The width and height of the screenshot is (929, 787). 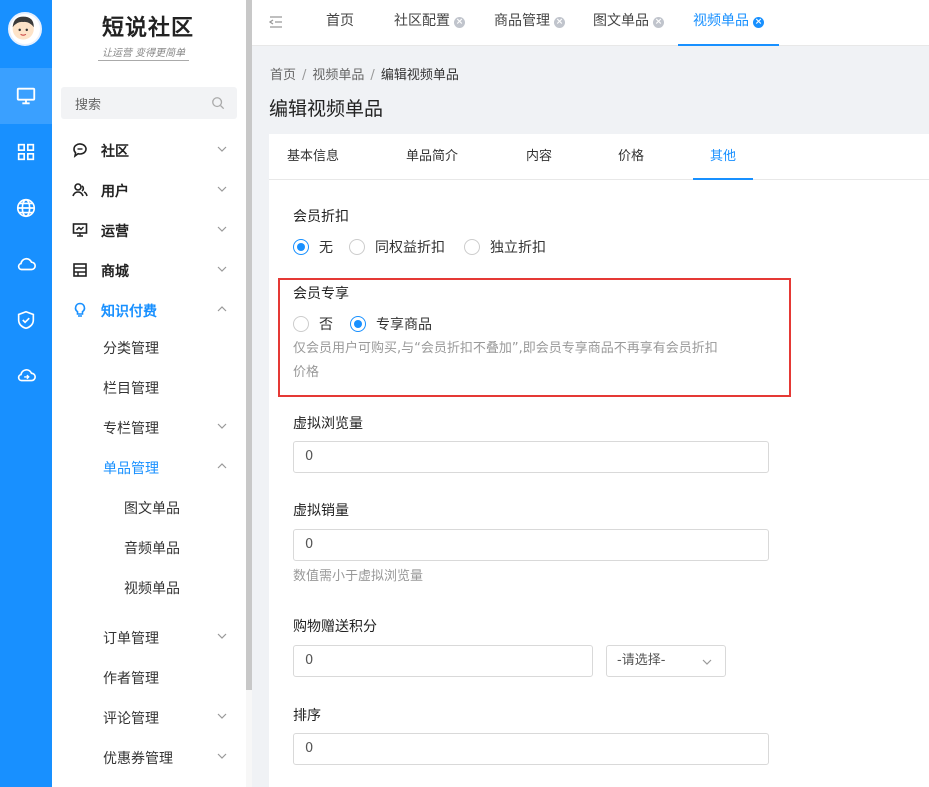 I want to click on tab-goods-manage: 商品管理 ×, so click(x=529, y=23).